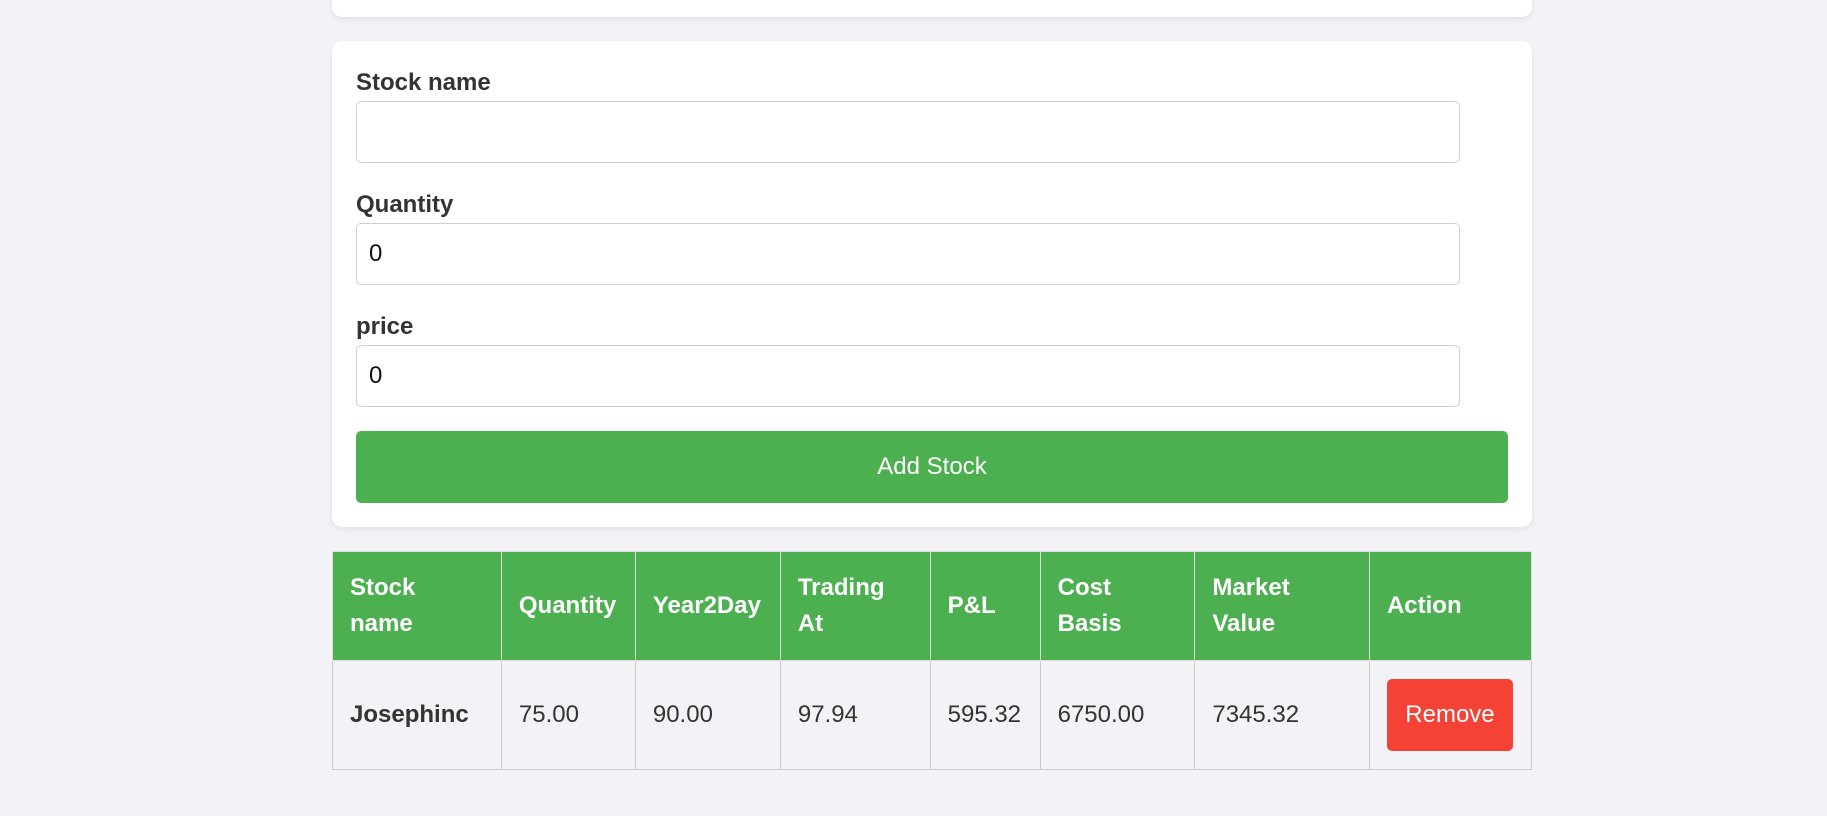  What do you see at coordinates (855, 606) in the screenshot?
I see `header-trading-at: Trading At` at bounding box center [855, 606].